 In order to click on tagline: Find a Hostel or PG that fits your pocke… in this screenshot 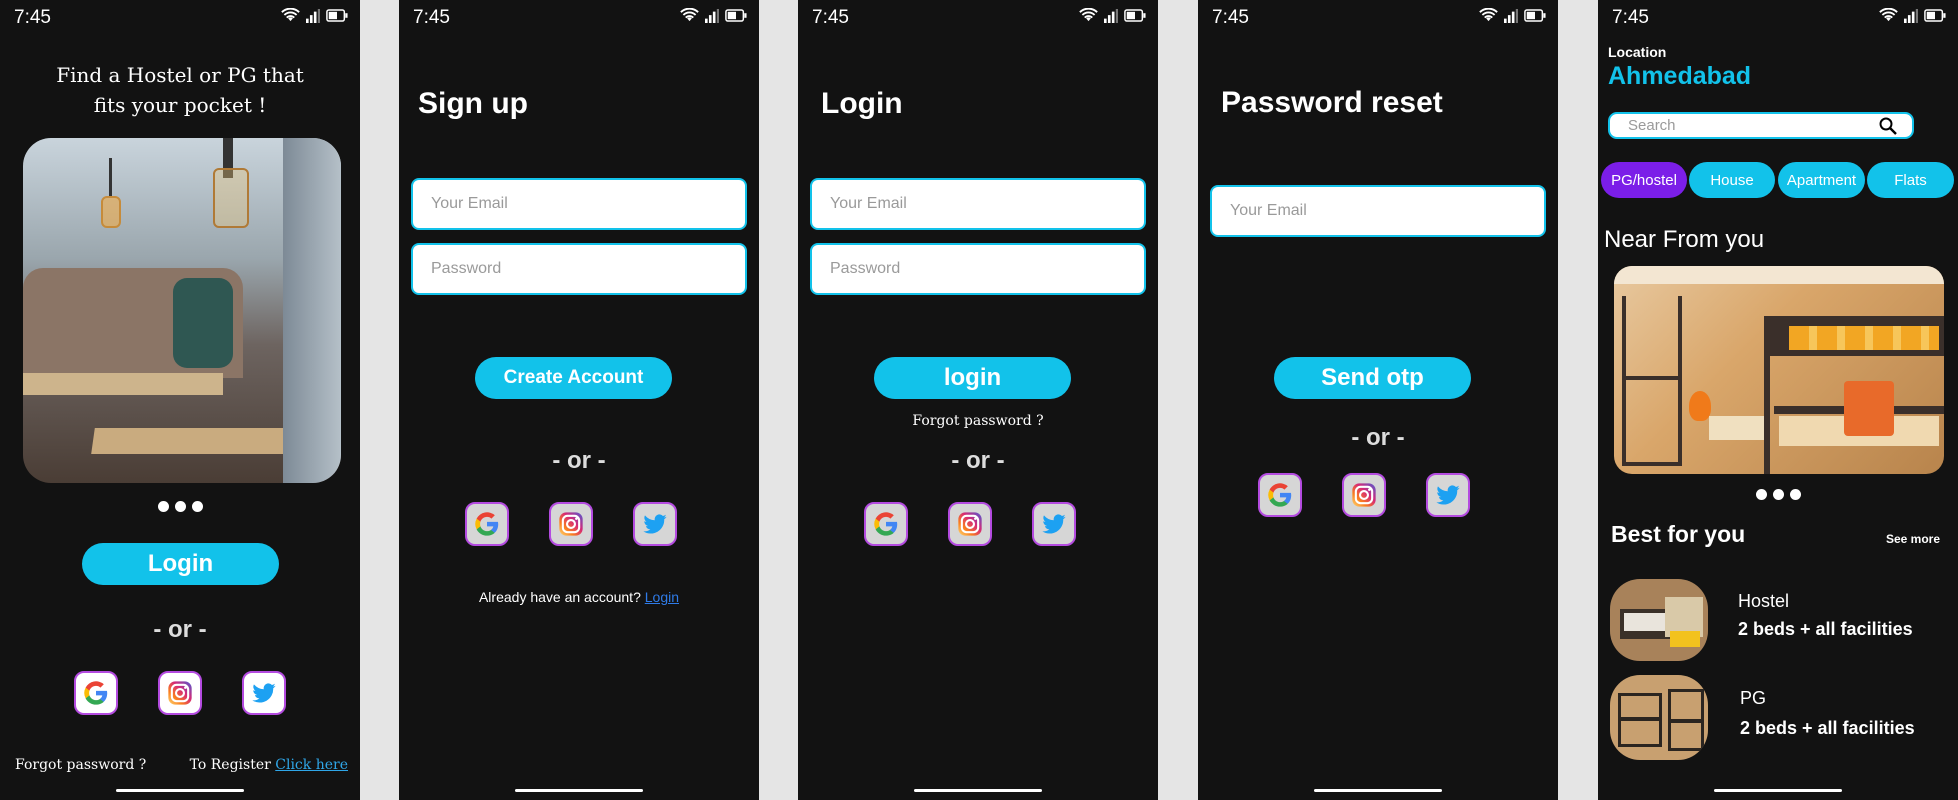, I will do `click(180, 90)`.